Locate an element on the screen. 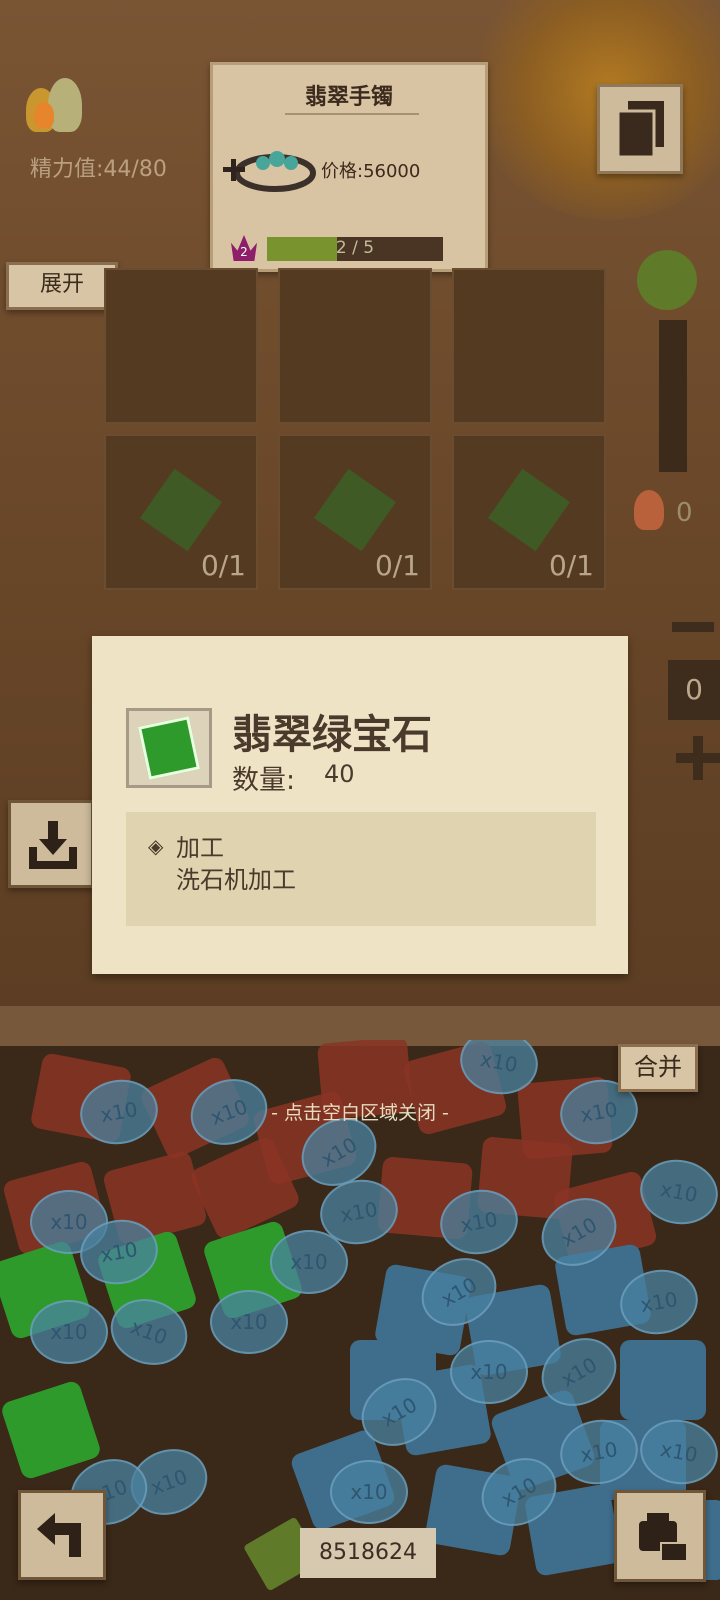  info-title: 加工 is located at coordinates (200, 848).